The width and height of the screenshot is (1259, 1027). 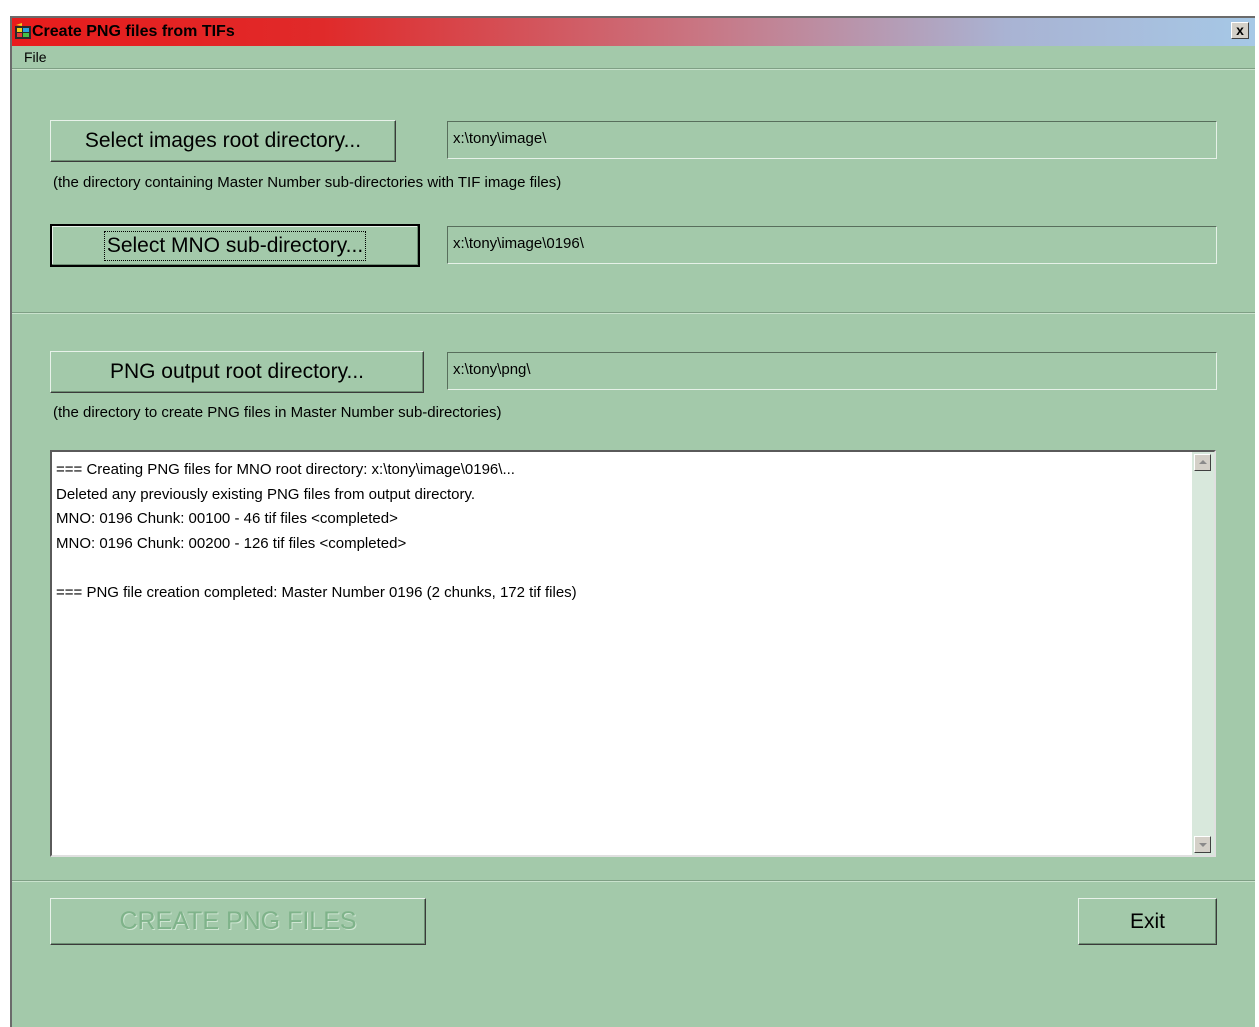 I want to click on images-root-field: x:\tony\image\, so click(x=832, y=140).